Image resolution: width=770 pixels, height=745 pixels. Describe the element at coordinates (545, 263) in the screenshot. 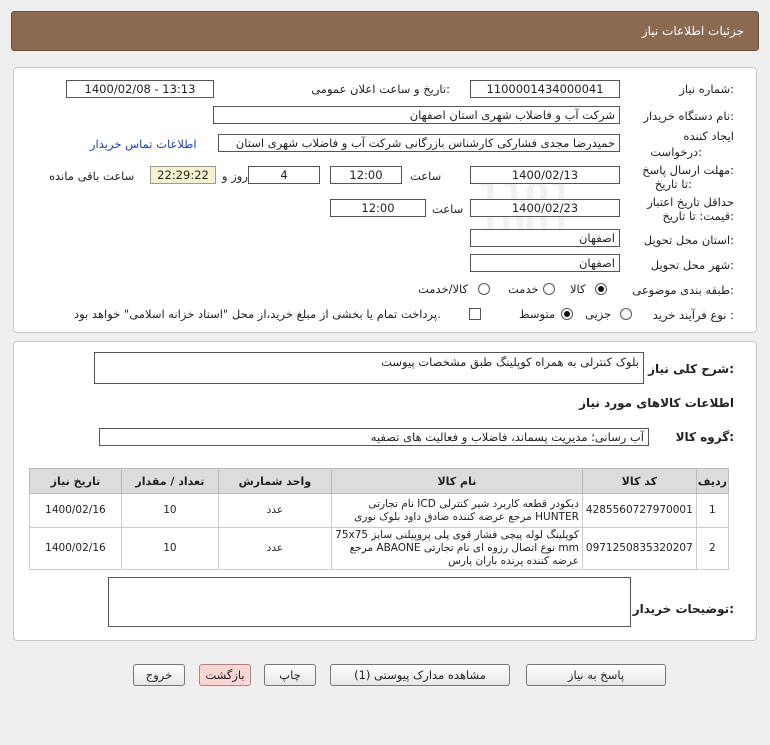

I see `city-field: اصفهان` at that location.